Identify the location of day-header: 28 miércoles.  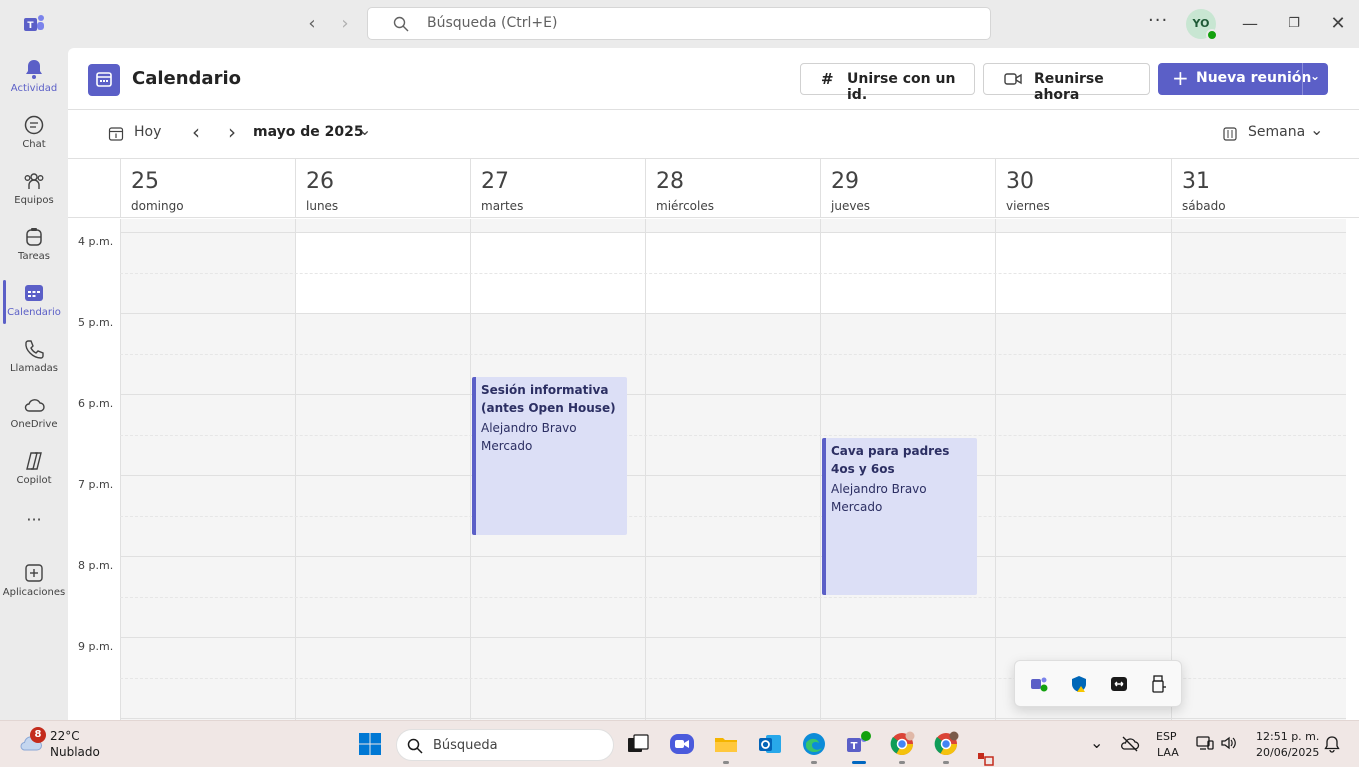
(732, 188).